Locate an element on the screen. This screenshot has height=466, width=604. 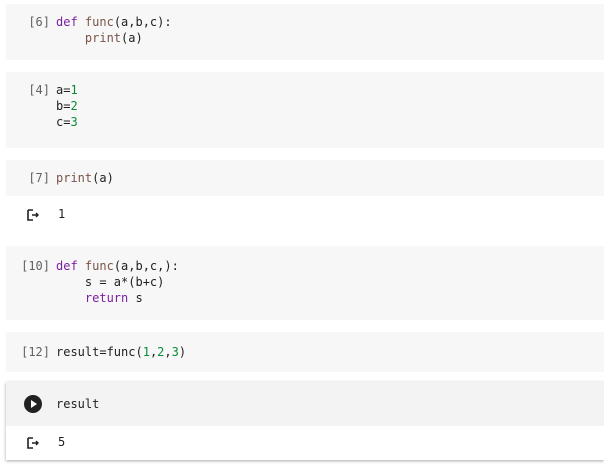
code-editor: print(a) is located at coordinates (85, 178).